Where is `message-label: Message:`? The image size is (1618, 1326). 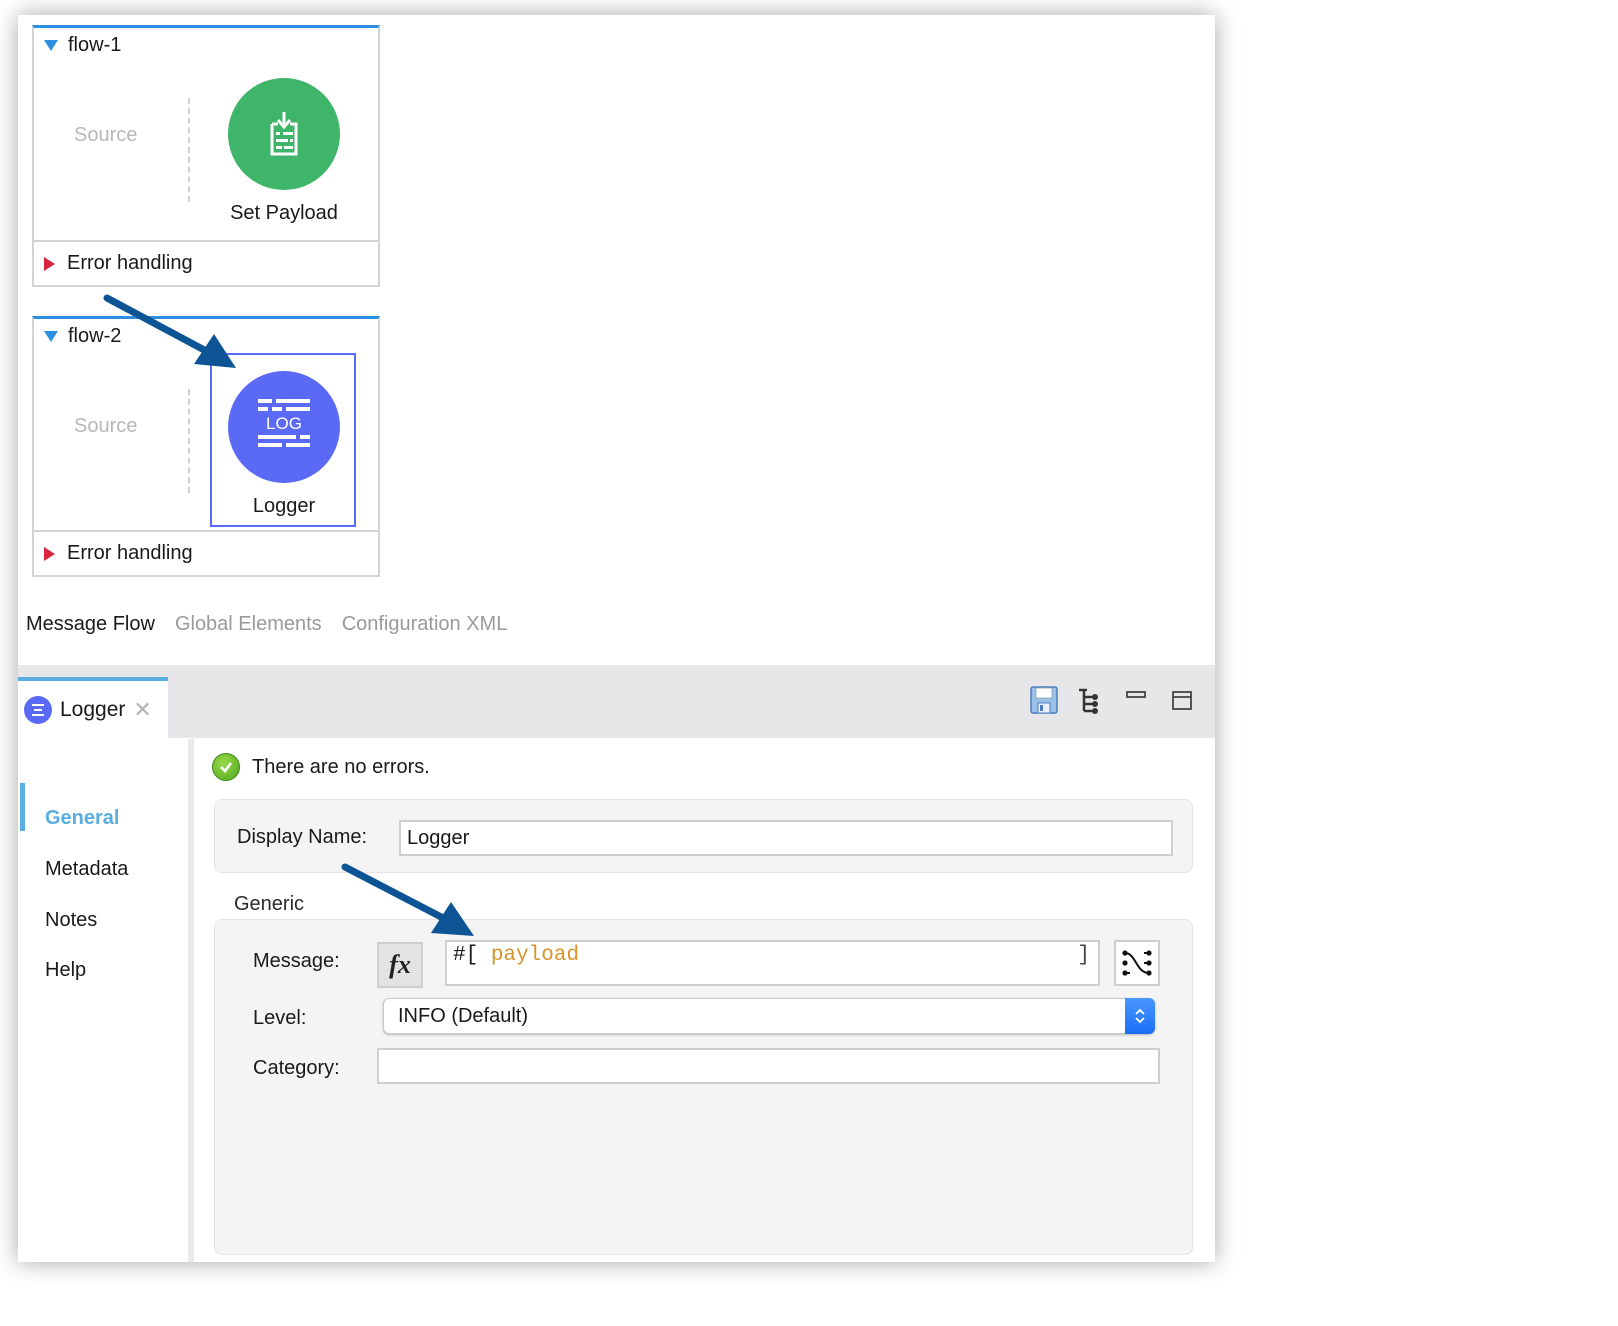
message-label: Message: is located at coordinates (296, 961).